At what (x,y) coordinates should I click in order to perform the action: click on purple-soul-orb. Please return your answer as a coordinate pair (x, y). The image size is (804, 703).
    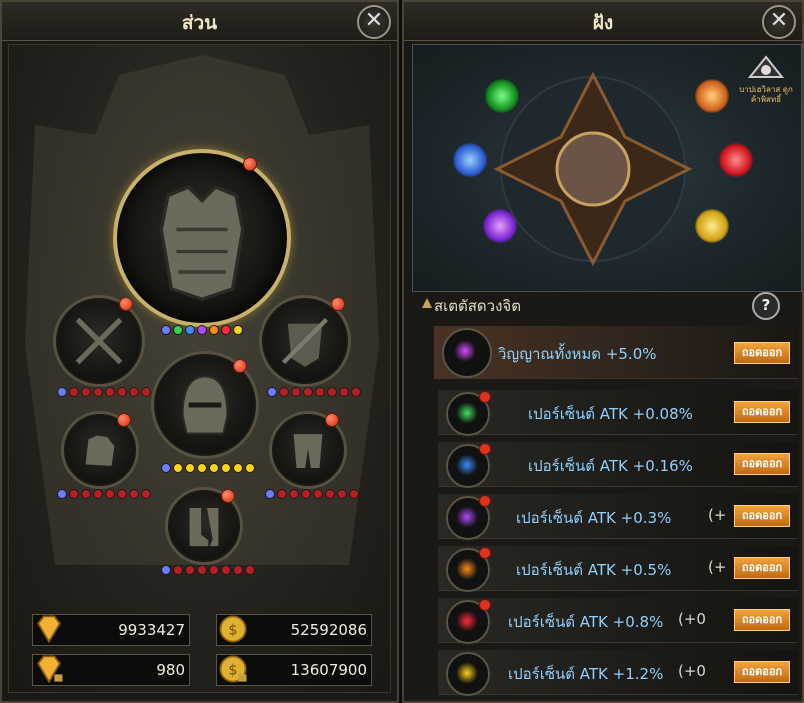
    Looking at the image, I should click on (500, 226).